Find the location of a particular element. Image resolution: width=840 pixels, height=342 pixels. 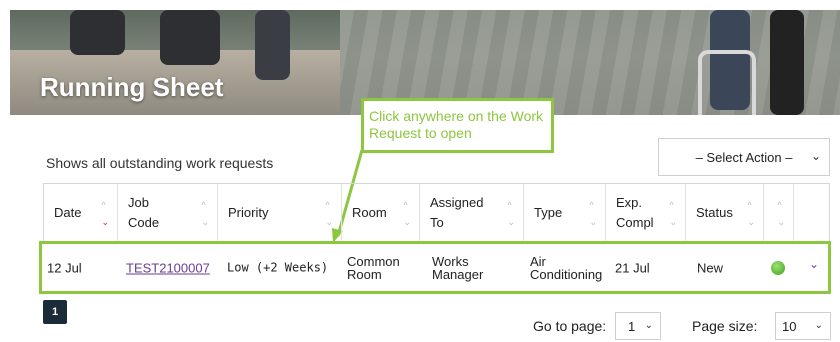

column-header-assigned-to: Assigned To ^ ⌄ is located at coordinates (472, 213).